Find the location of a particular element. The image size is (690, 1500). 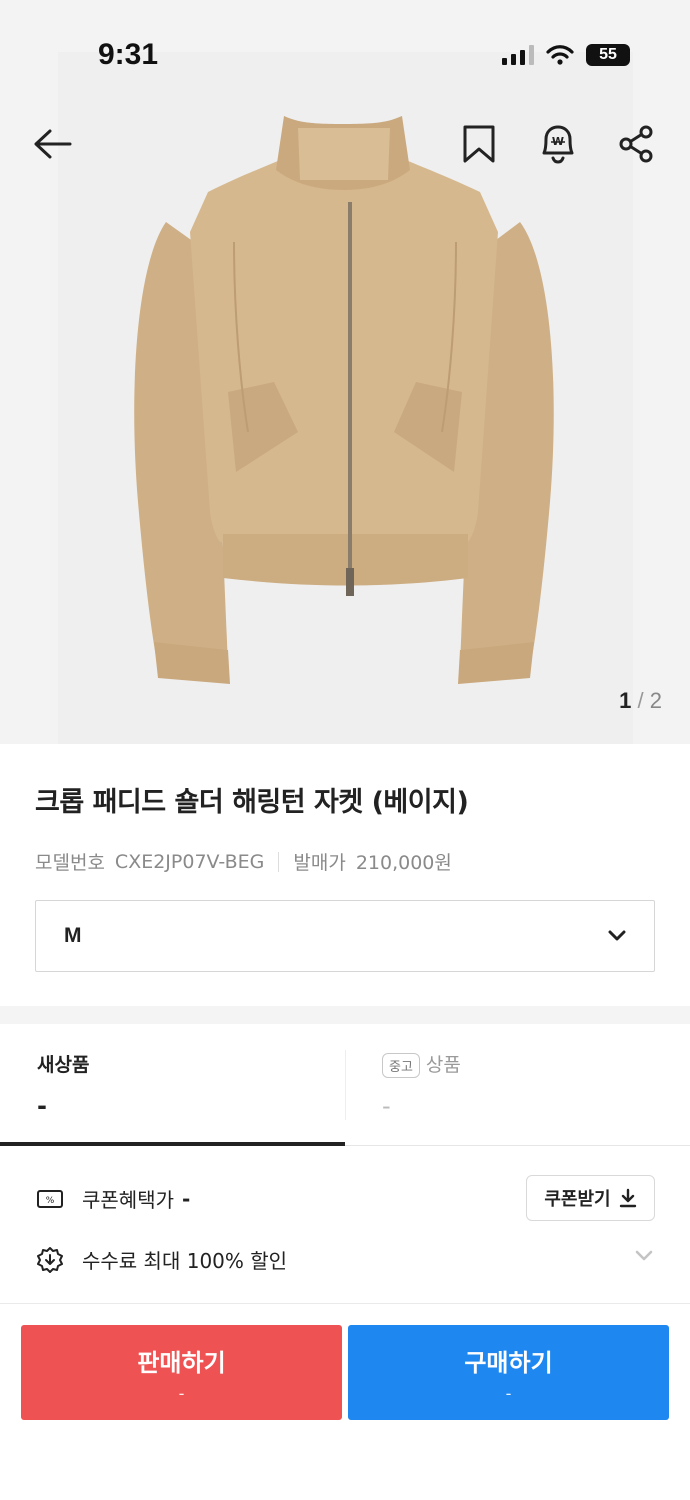

tab-used-price: - is located at coordinates (386, 1106).